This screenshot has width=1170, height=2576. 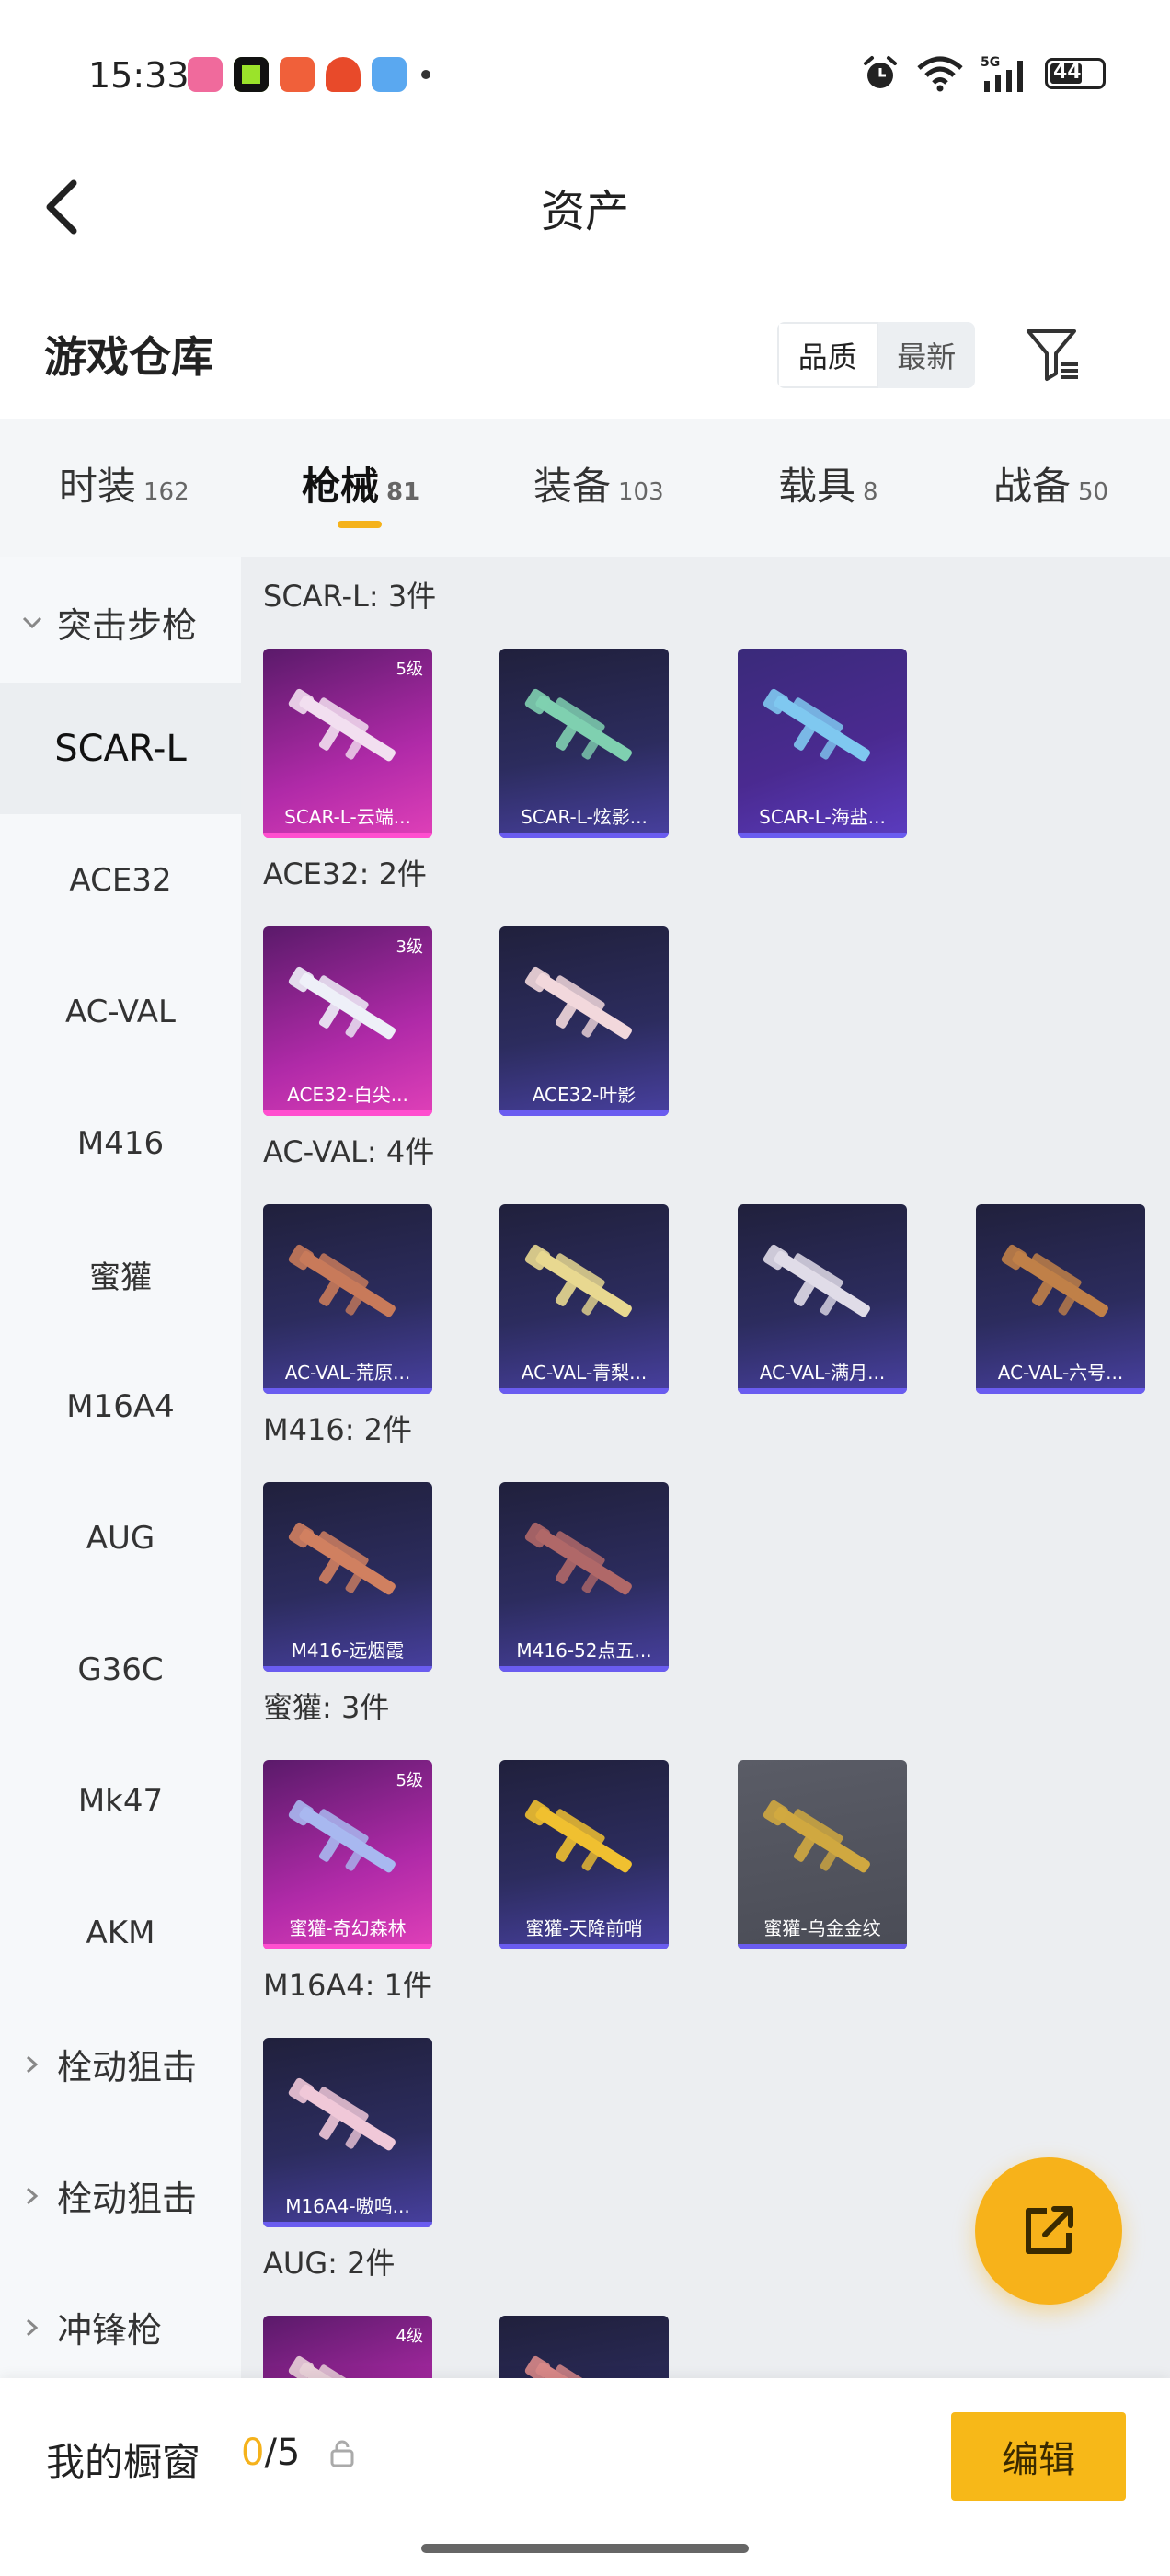 I want to click on status-time: 15:33, so click(x=138, y=75).